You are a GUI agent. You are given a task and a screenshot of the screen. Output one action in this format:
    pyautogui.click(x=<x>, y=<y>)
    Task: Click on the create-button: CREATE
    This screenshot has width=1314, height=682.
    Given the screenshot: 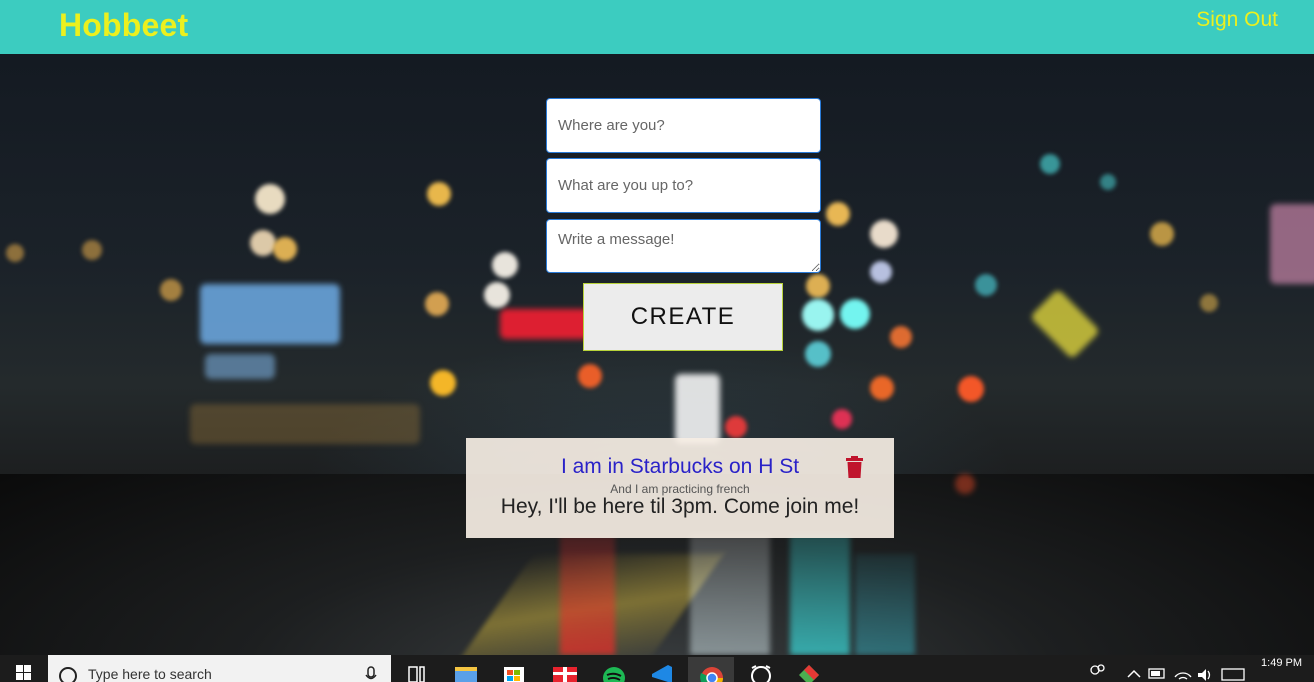 What is the action you would take?
    pyautogui.click(x=683, y=317)
    